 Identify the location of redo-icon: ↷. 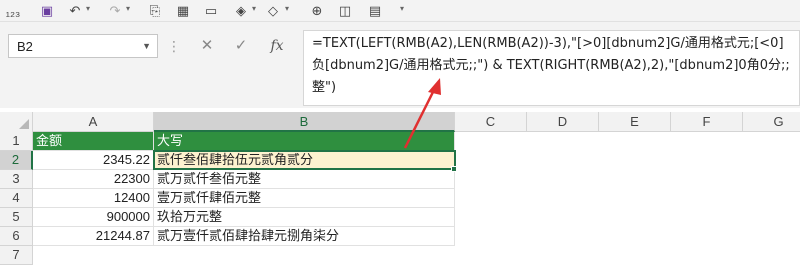
(115, 11).